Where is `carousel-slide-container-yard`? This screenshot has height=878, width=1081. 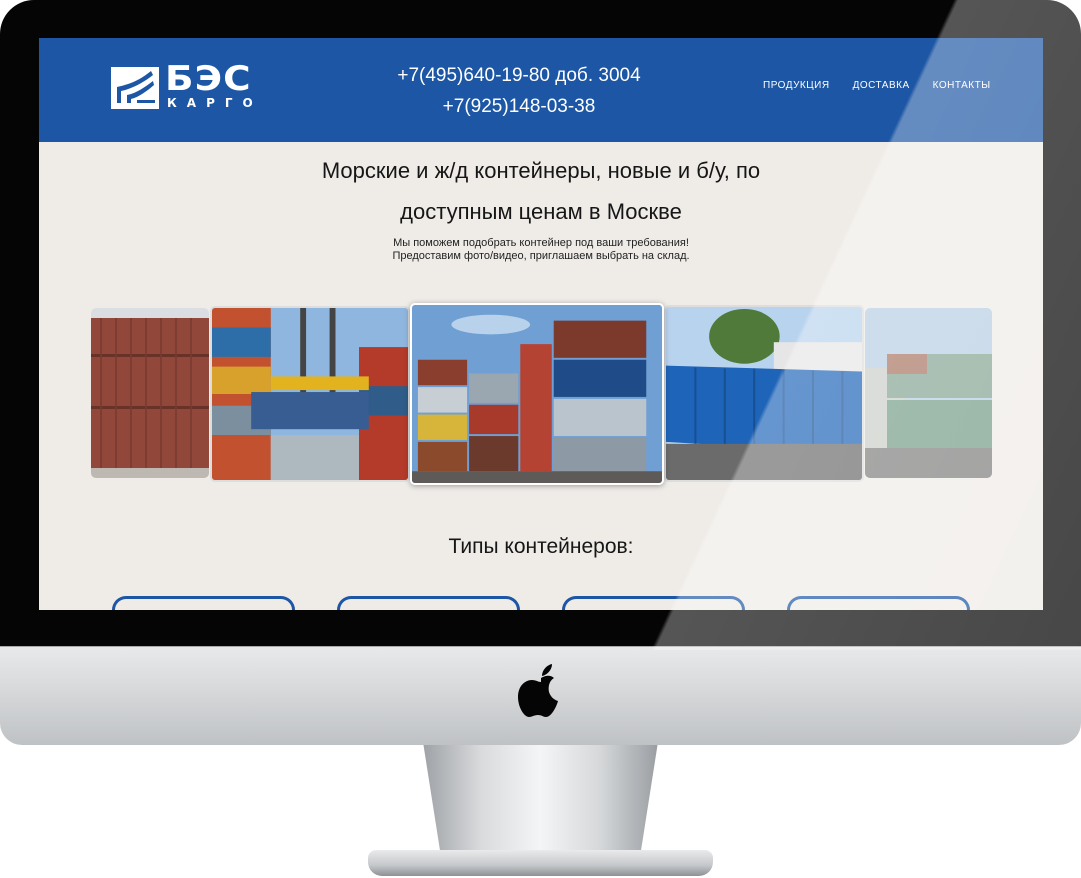
carousel-slide-container-yard is located at coordinates (537, 394).